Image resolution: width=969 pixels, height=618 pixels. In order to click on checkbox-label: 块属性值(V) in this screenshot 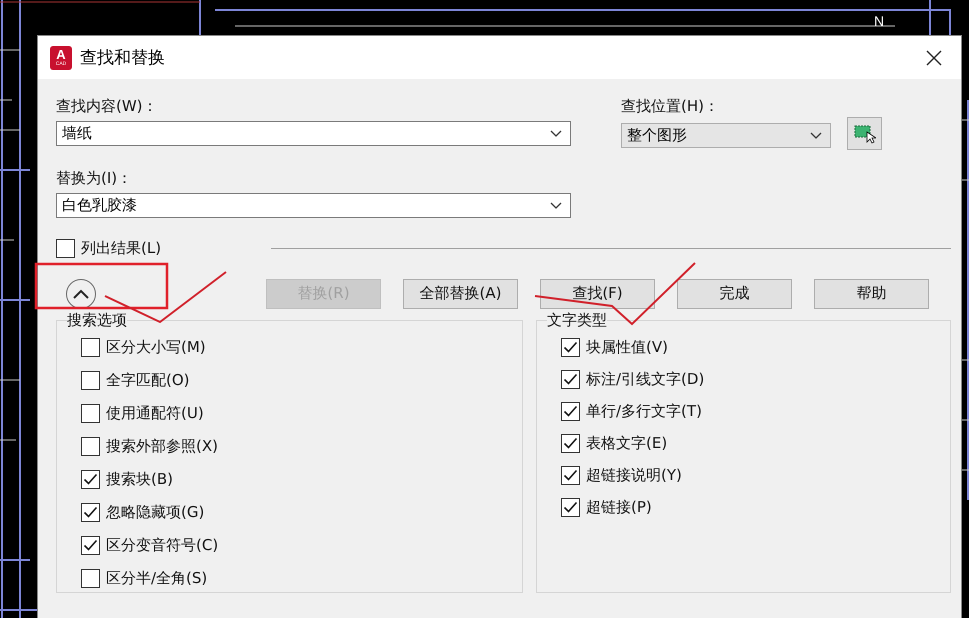, I will do `click(627, 347)`.